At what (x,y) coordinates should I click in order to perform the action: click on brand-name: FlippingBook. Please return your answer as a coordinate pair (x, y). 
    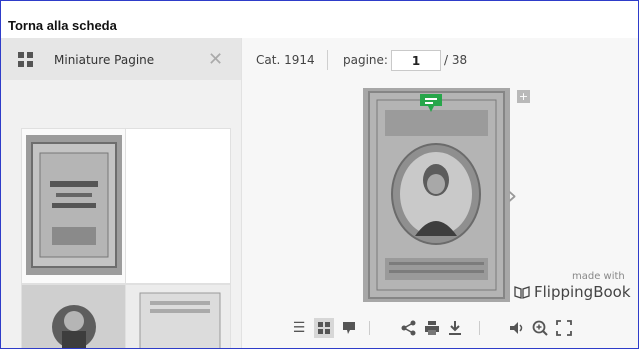
    Looking at the image, I should click on (582, 292).